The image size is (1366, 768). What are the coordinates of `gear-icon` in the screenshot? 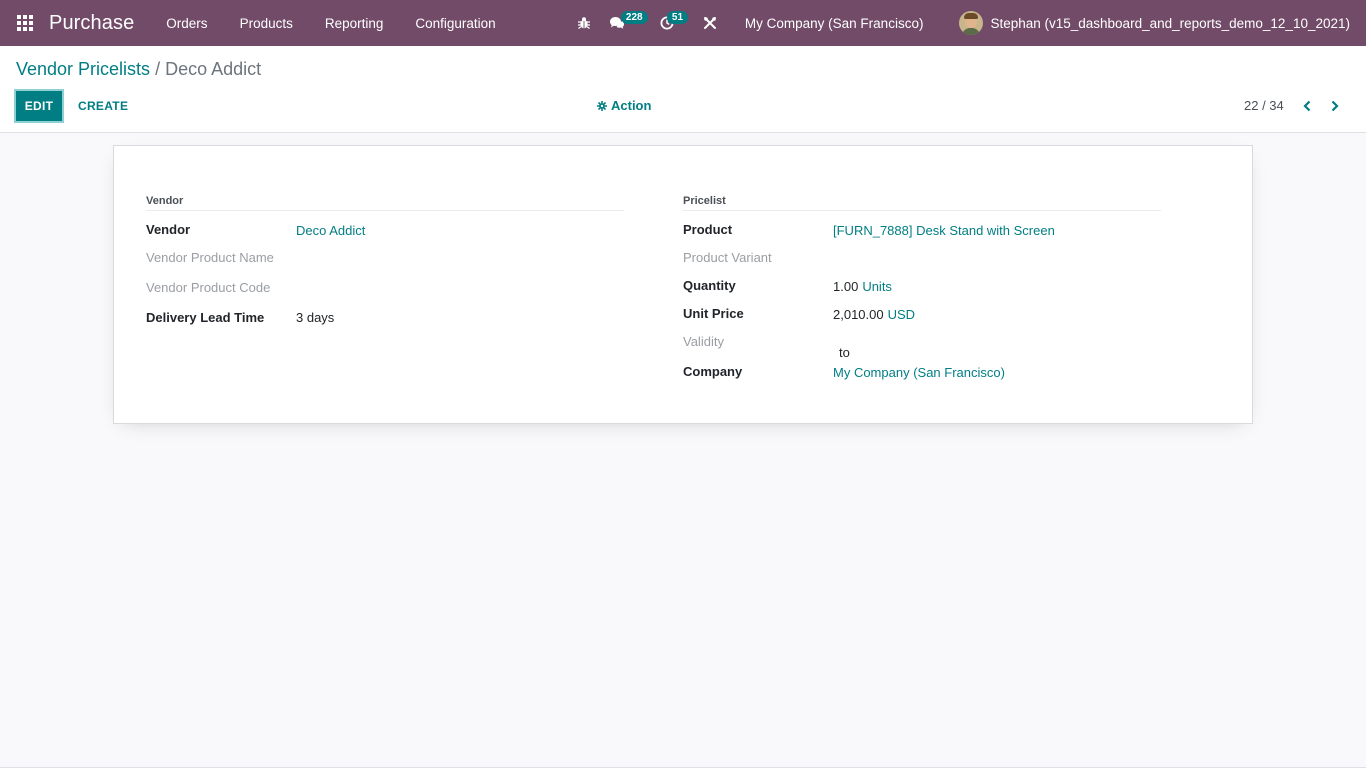 It's located at (602, 105).